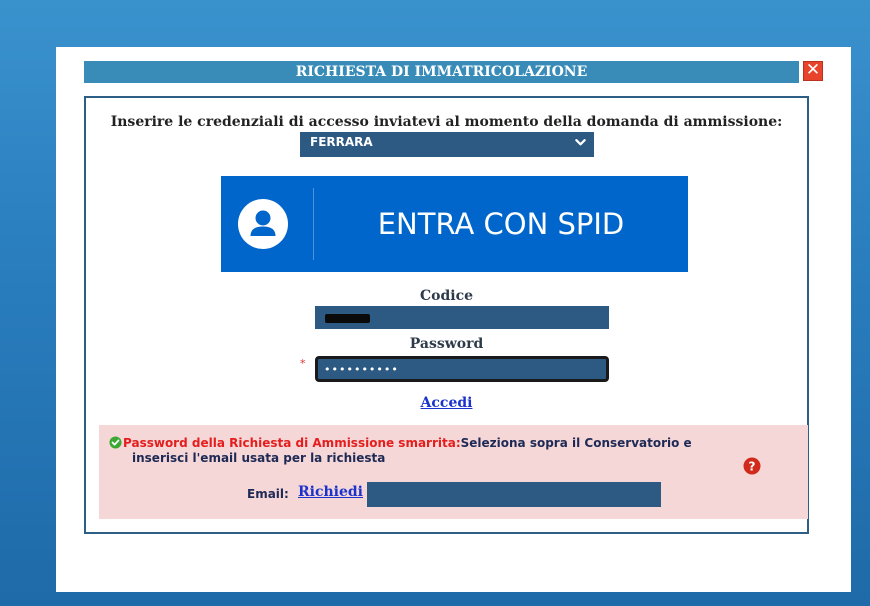 Image resolution: width=870 pixels, height=606 pixels. I want to click on email-label: Email:, so click(268, 494).